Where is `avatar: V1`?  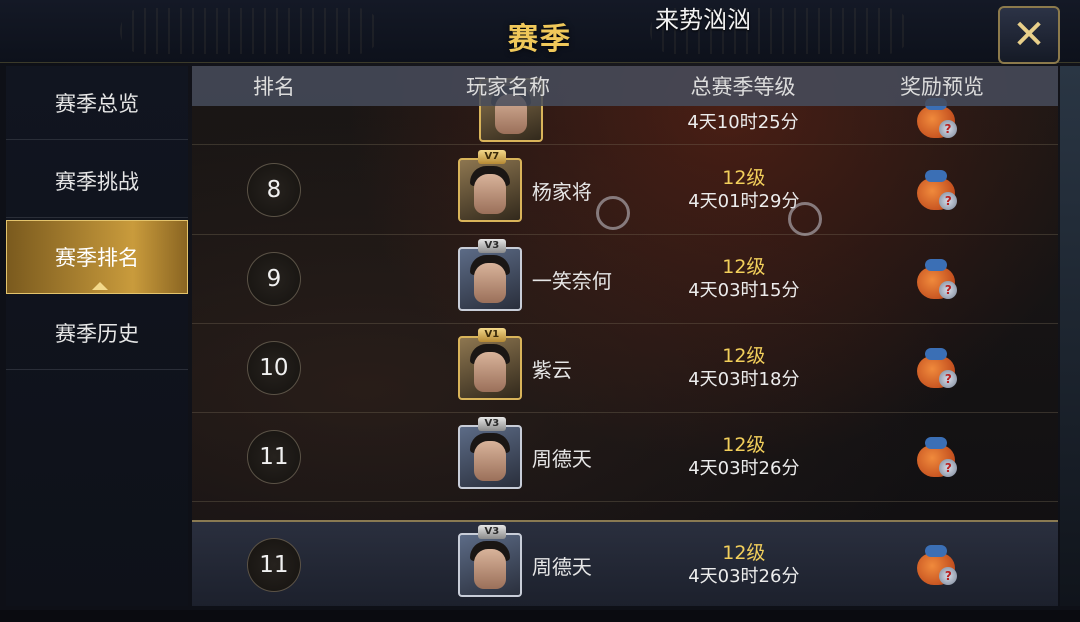 avatar: V1 is located at coordinates (489, 364).